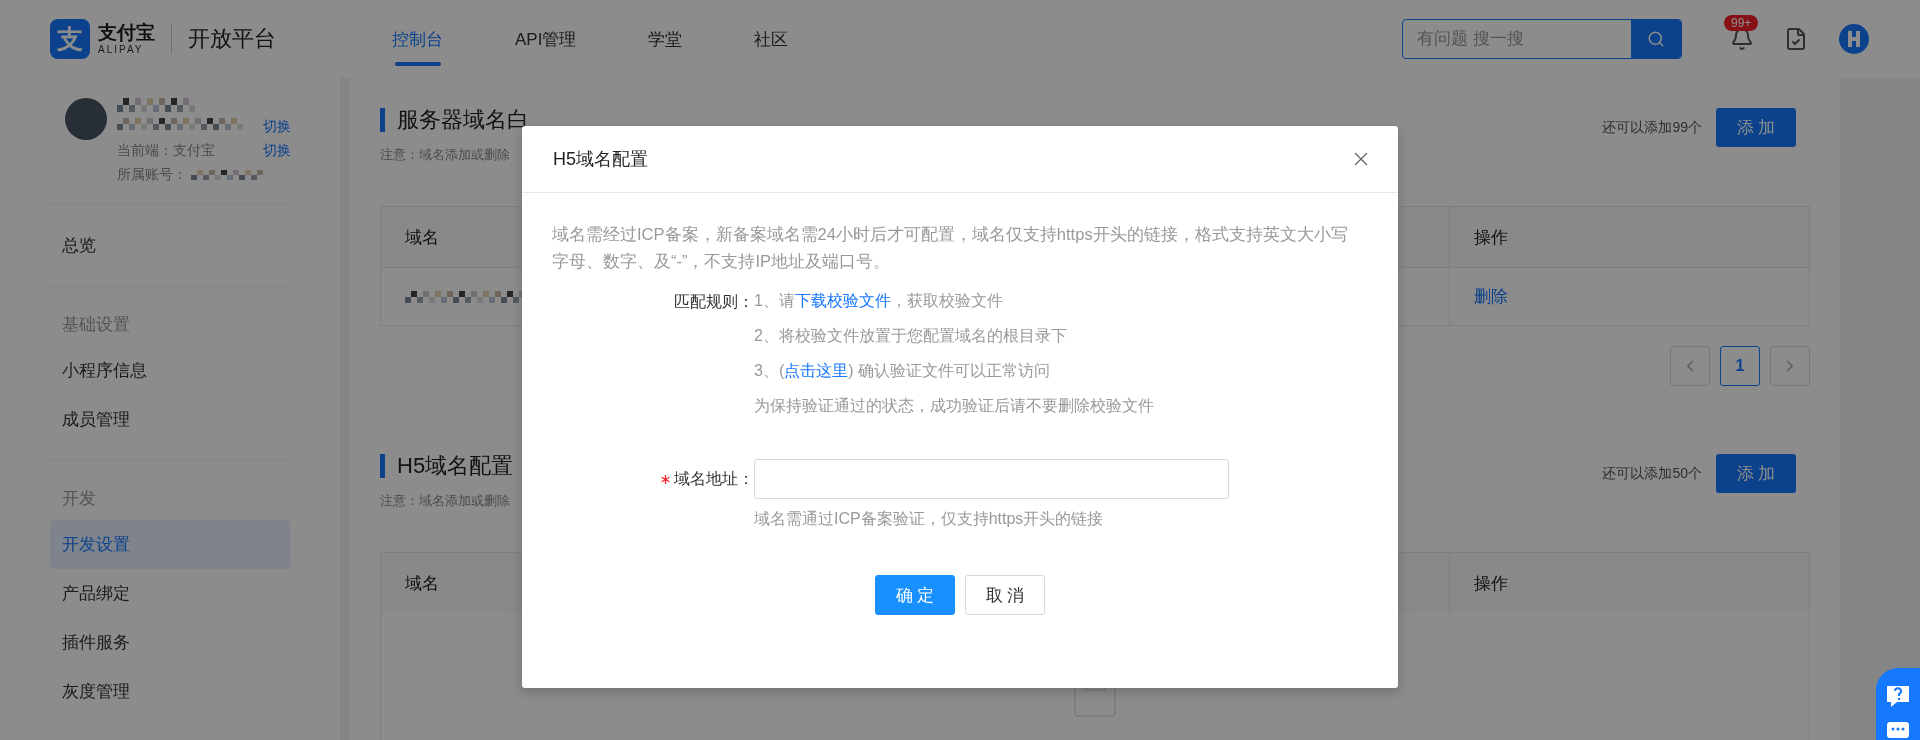  I want to click on brand-icon, so click(1854, 39).